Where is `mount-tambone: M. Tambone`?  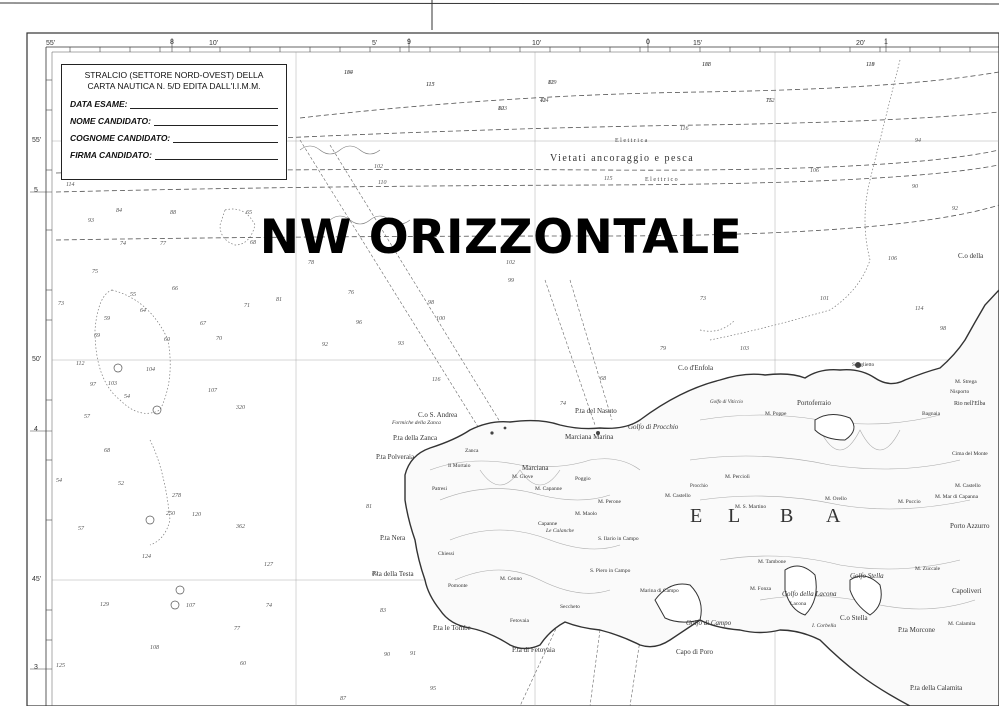 mount-tambone: M. Tambone is located at coordinates (772, 562).